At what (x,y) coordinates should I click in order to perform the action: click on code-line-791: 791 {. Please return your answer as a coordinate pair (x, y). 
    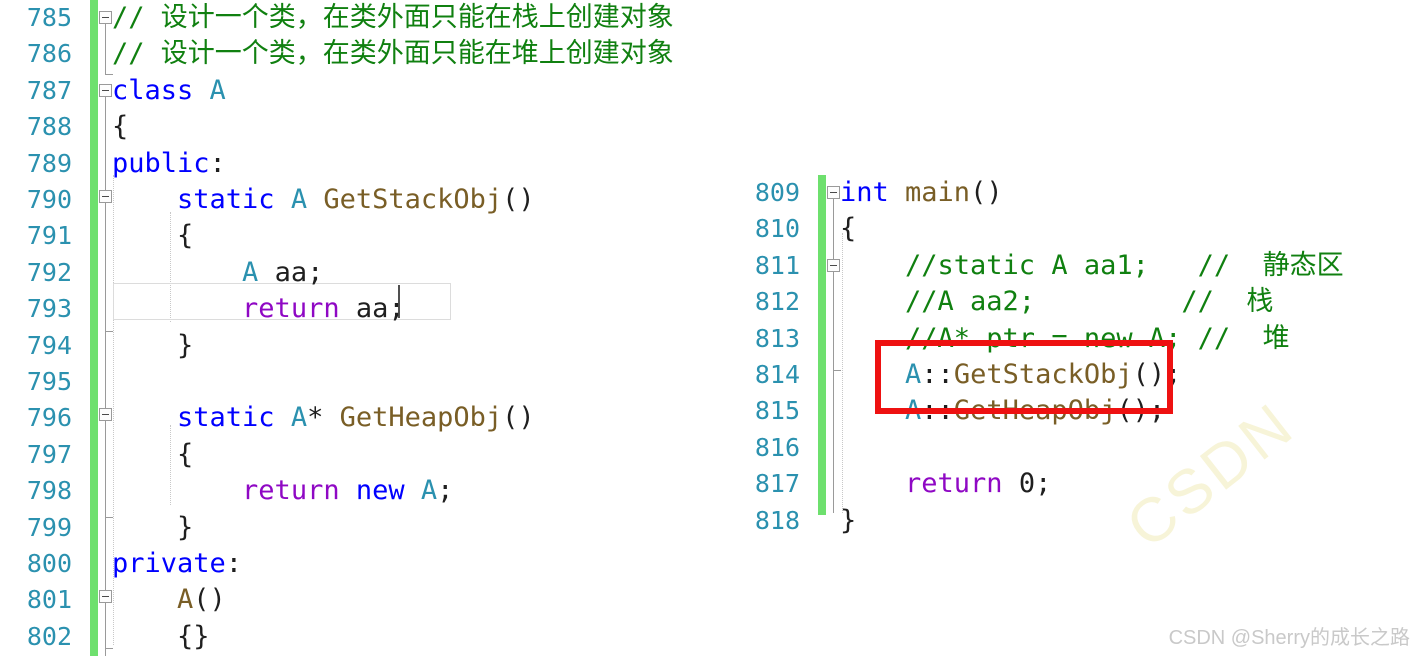
    Looking at the image, I should click on (370, 236).